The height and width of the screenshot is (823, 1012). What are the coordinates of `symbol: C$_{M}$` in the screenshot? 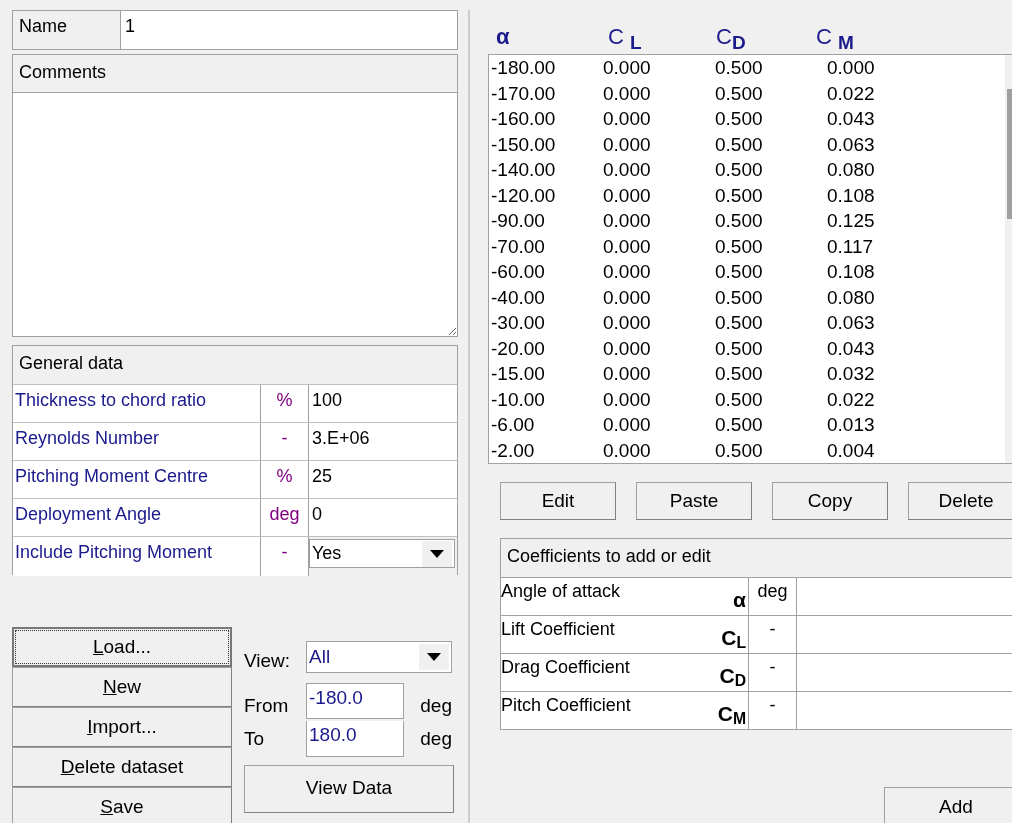 It's located at (731, 714).